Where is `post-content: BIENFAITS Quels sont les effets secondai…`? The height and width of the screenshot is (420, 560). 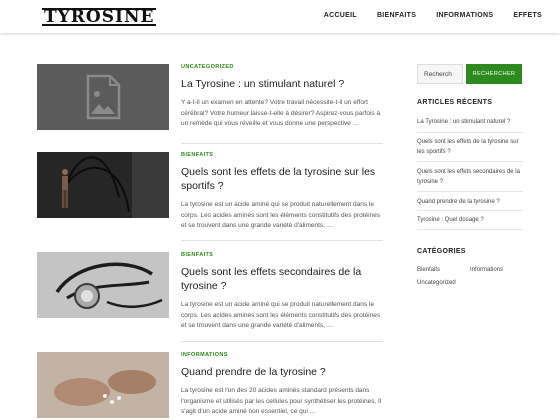
post-content: BIENFAITS Quels sont les effets secondai… is located at coordinates (282, 292).